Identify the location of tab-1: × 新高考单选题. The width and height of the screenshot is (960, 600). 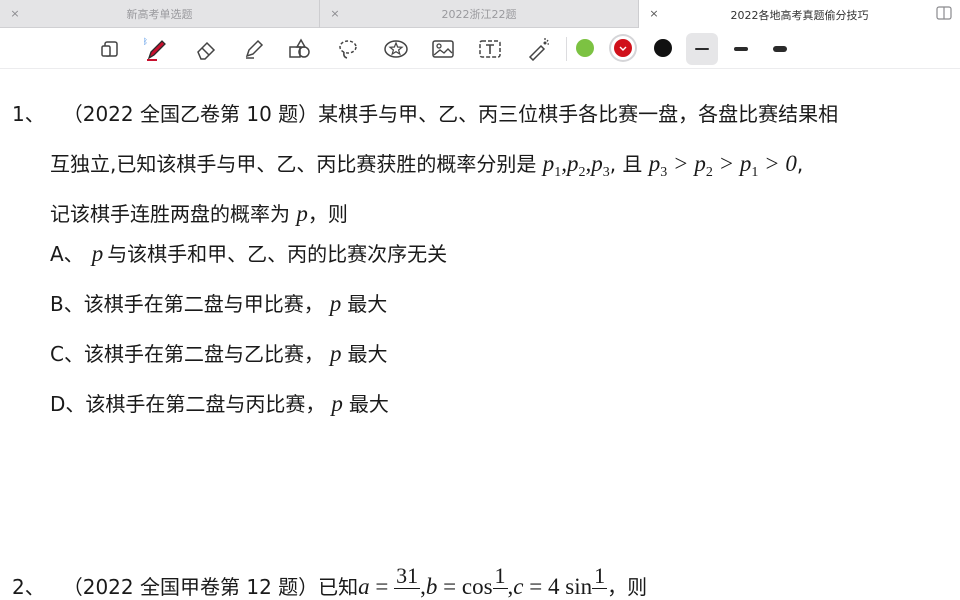
(160, 14).